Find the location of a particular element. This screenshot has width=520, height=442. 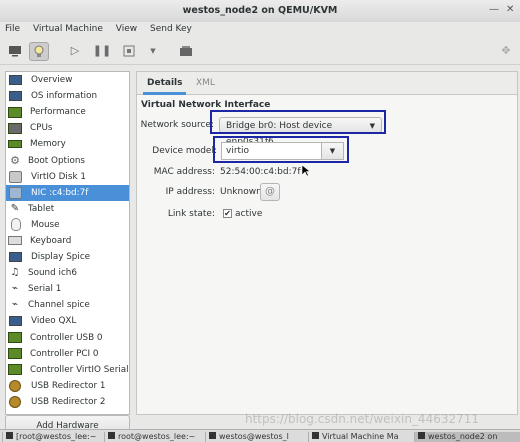

sidebar-item-mouse: Mouse is located at coordinates (67, 225).